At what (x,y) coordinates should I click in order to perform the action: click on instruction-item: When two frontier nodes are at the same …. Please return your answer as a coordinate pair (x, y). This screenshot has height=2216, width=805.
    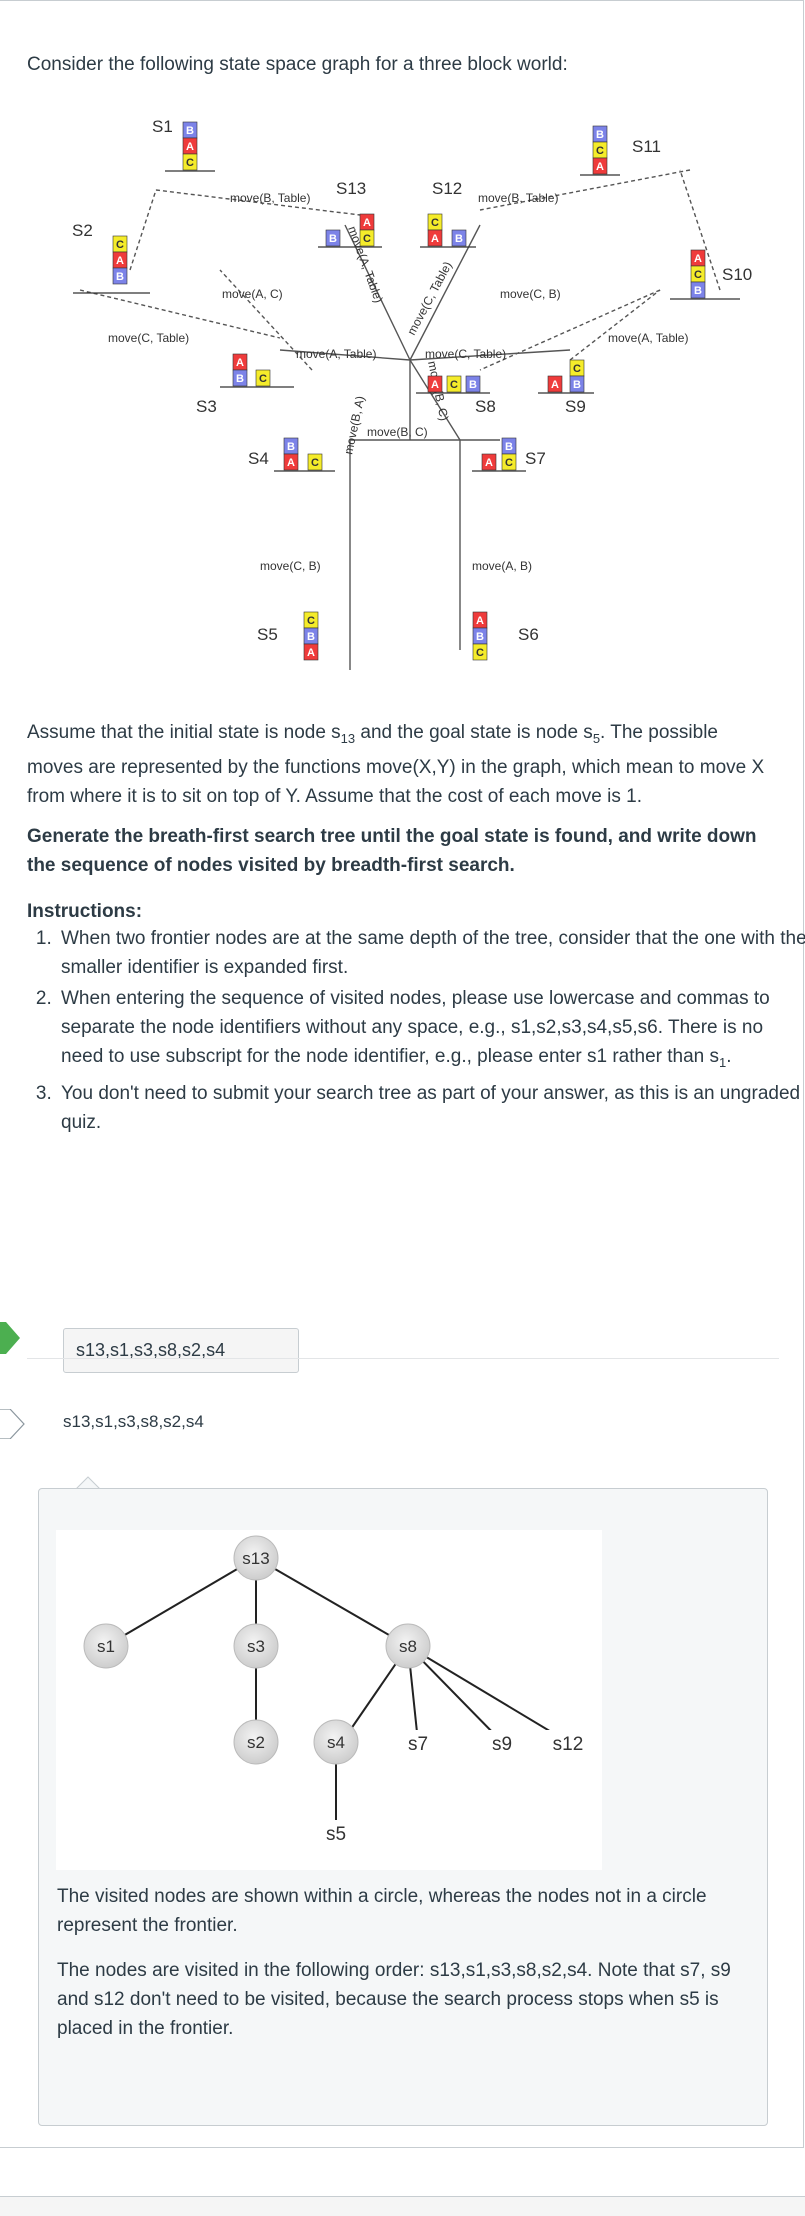
    Looking at the image, I should click on (431, 953).